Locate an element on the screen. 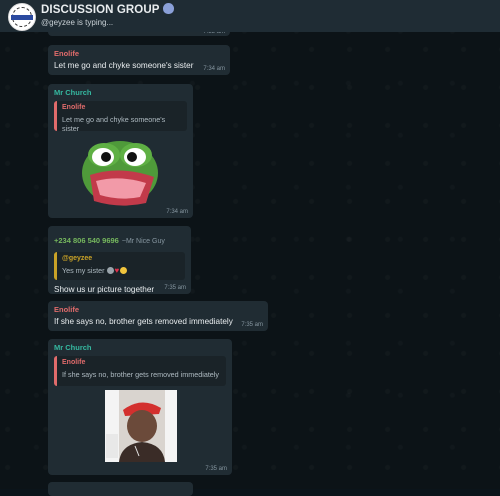 Image resolution: width=500 pixels, height=496 pixels. sender-phone: +234 806 540 9696 is located at coordinates (86, 240).